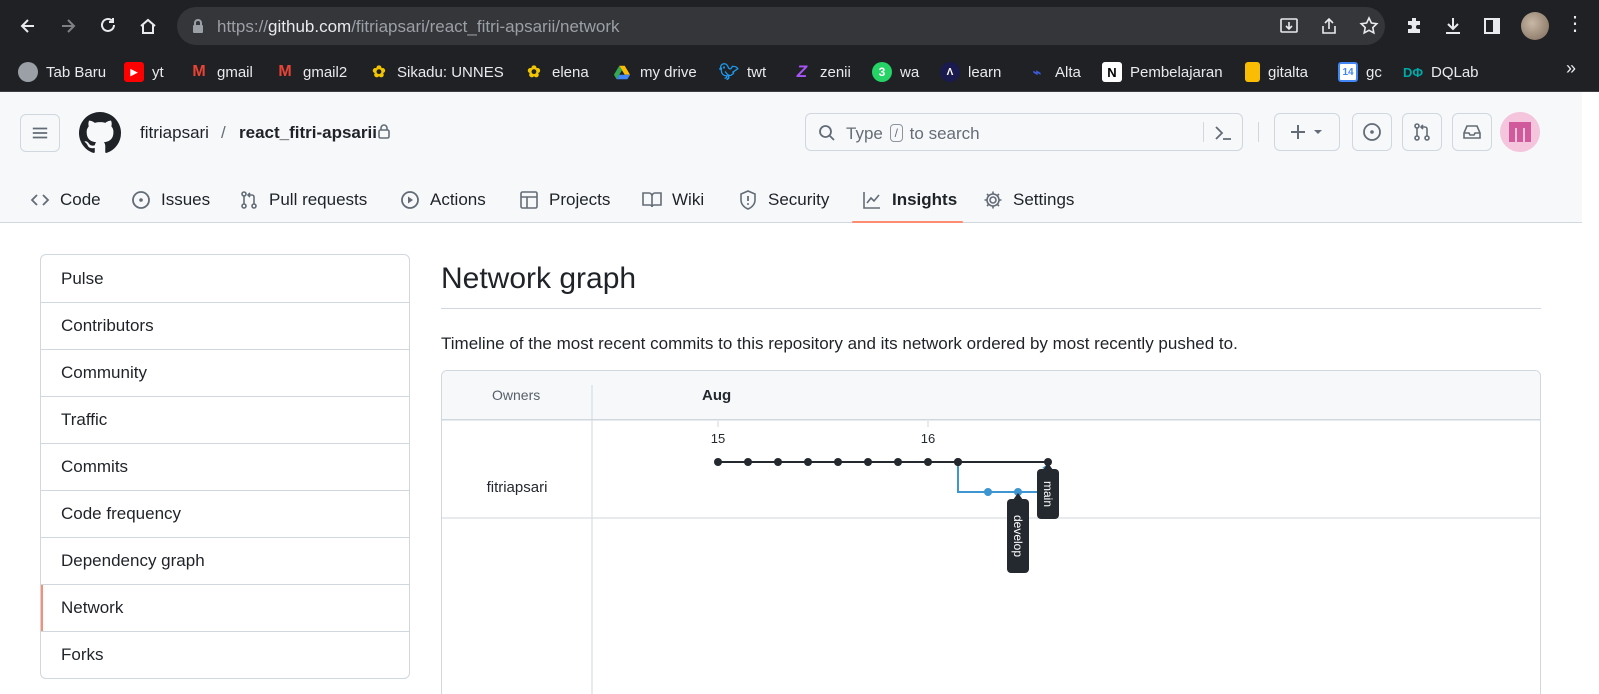 The width and height of the screenshot is (1599, 694). I want to click on alta-icon: ⌁, so click(1037, 71).